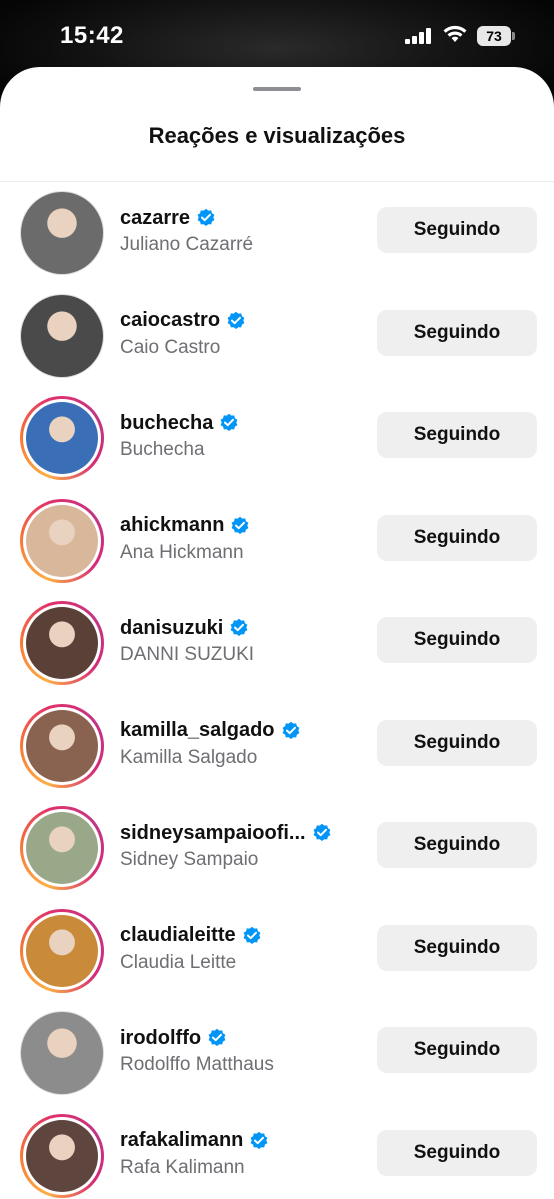 The width and height of the screenshot is (554, 1199). Describe the element at coordinates (277, 437) in the screenshot. I see `list-item: buchecha Buchecha Seguindo` at that location.